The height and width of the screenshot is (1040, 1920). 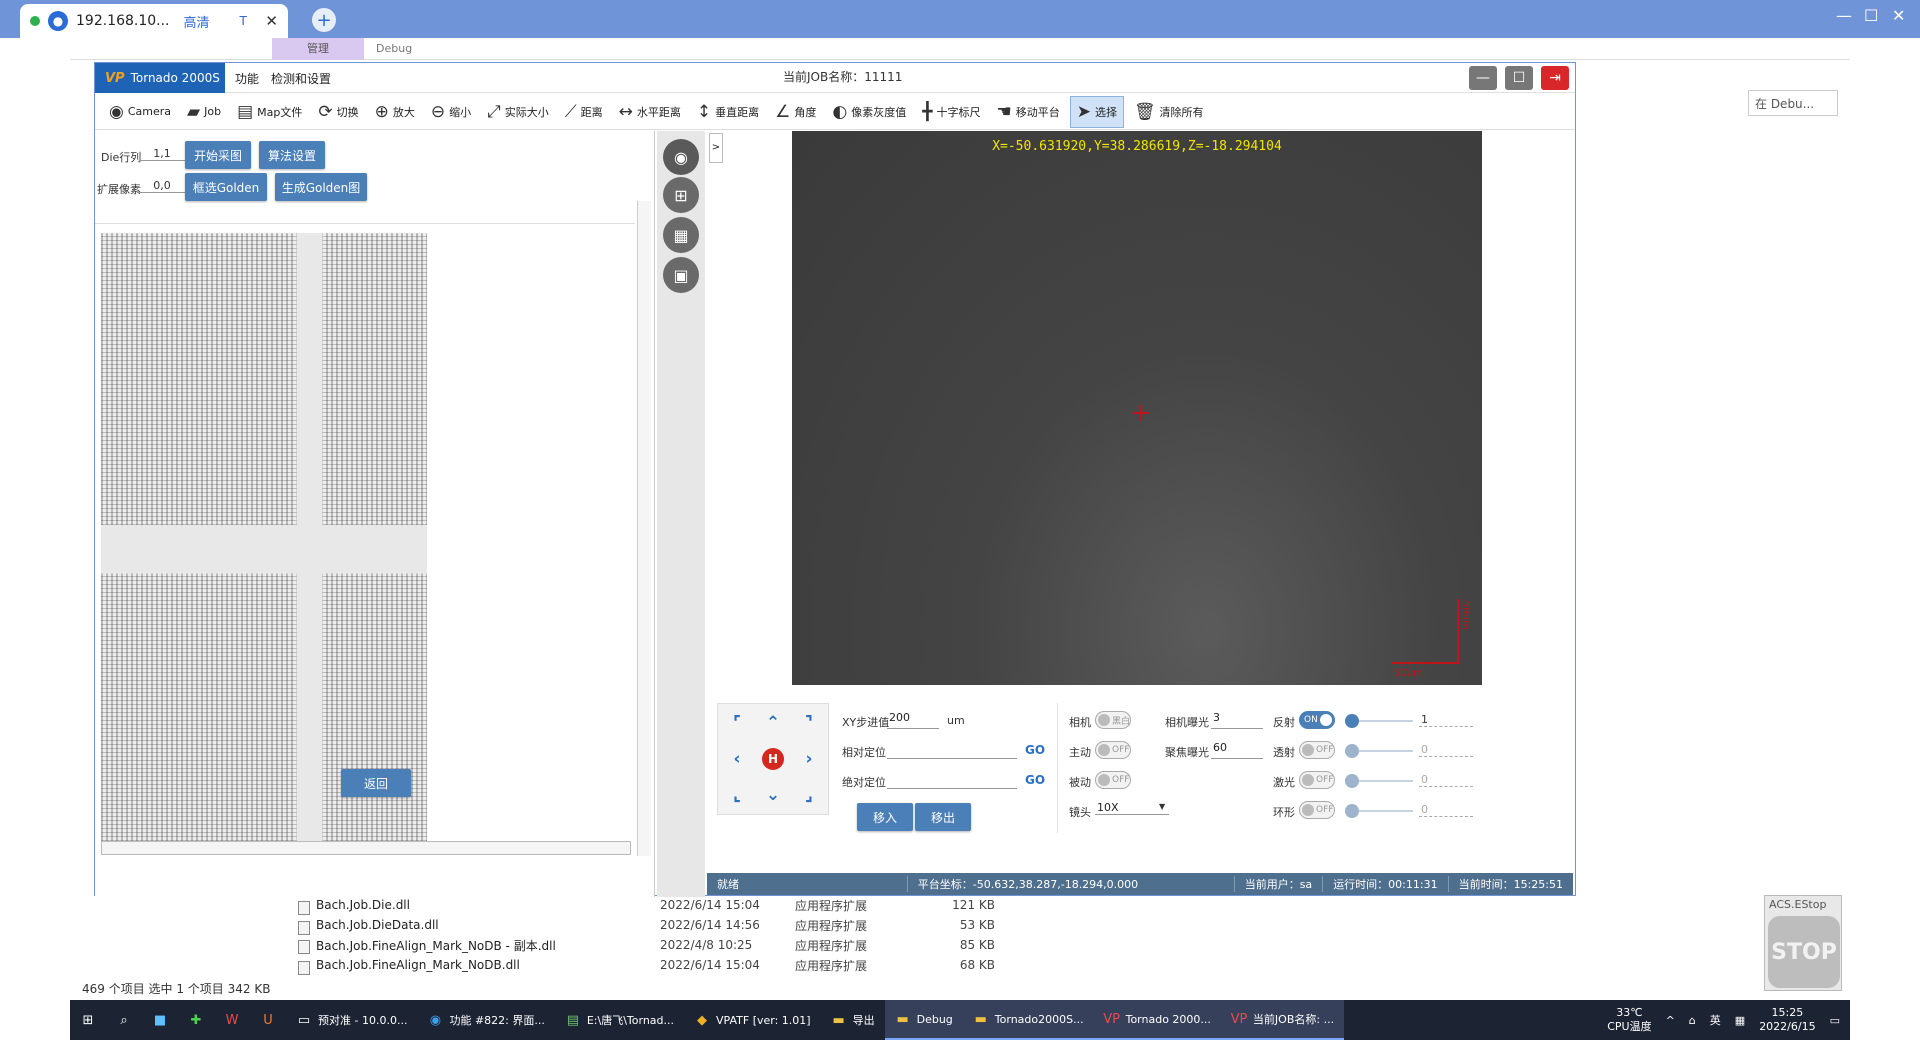 I want to click on reflect-light-slider, so click(x=1379, y=721).